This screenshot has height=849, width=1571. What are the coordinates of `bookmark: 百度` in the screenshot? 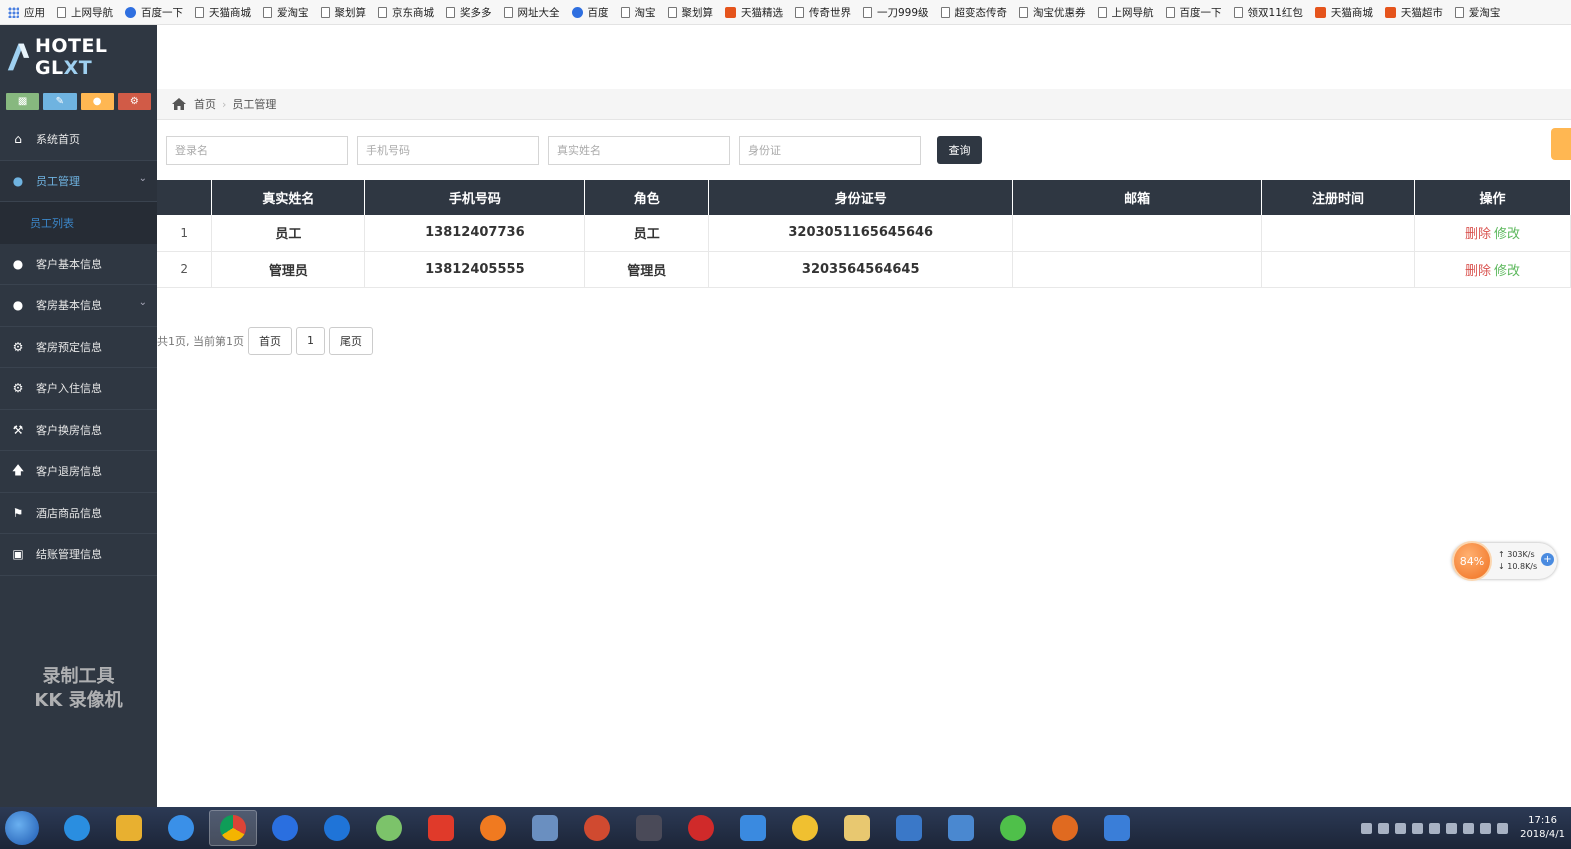 It's located at (590, 12).